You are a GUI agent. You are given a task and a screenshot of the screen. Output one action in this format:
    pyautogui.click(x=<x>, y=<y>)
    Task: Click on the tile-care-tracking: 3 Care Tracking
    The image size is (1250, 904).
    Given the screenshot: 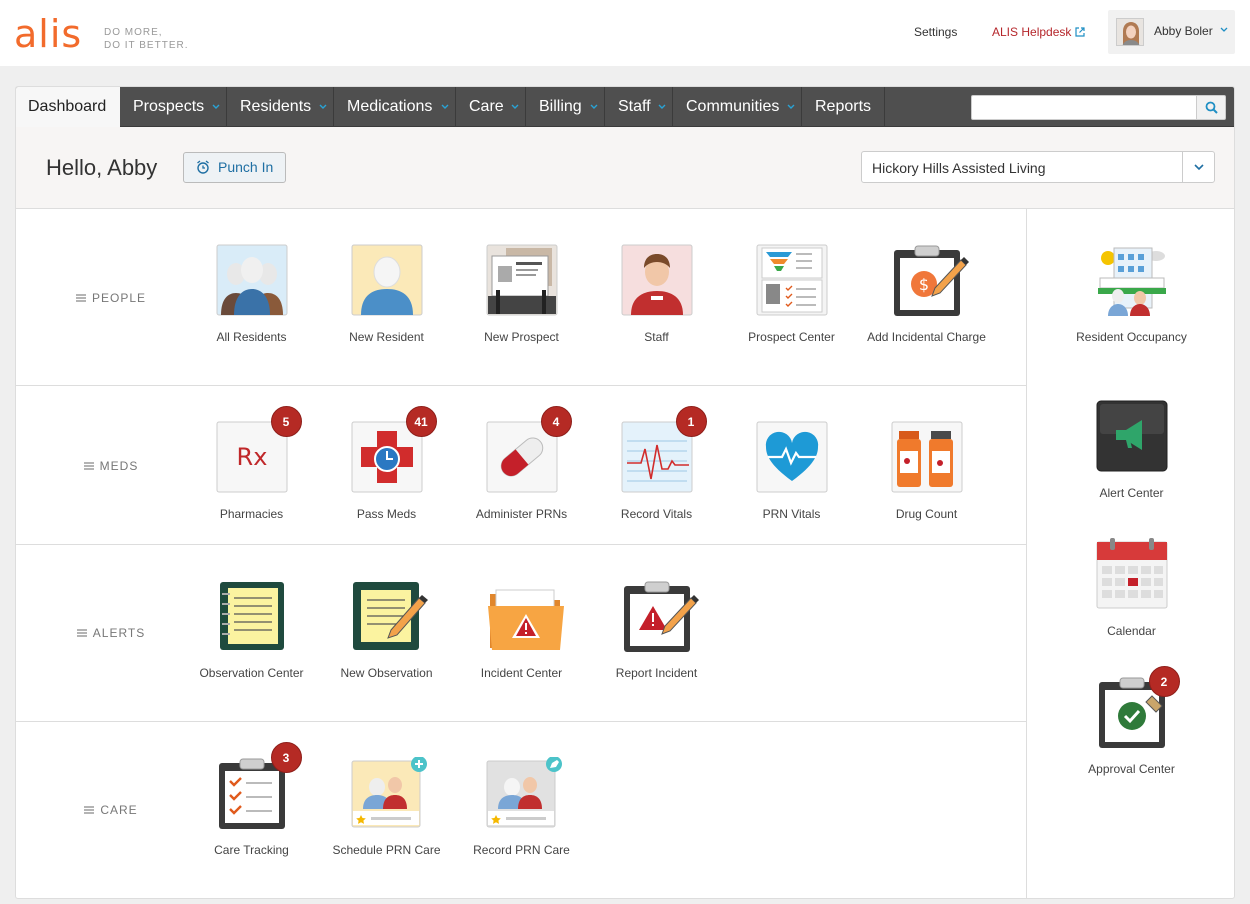 What is the action you would take?
    pyautogui.click(x=251, y=800)
    